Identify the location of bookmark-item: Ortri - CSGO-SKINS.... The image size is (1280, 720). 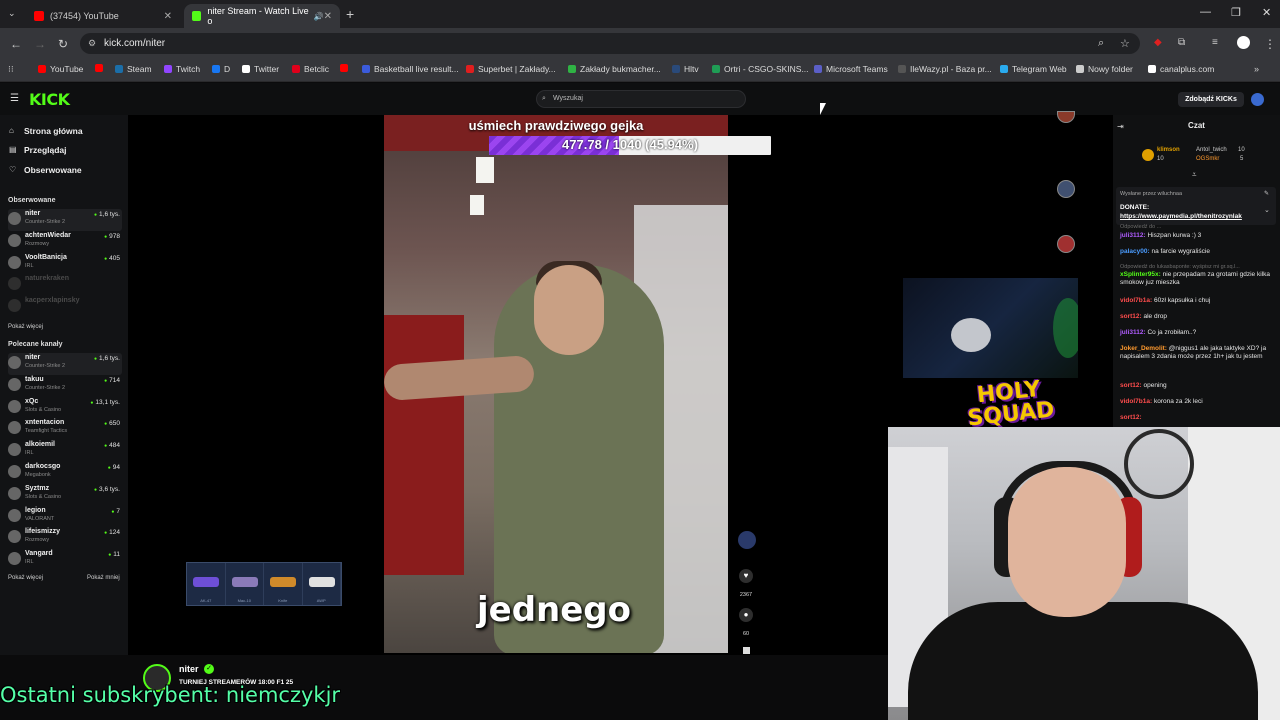
(760, 69).